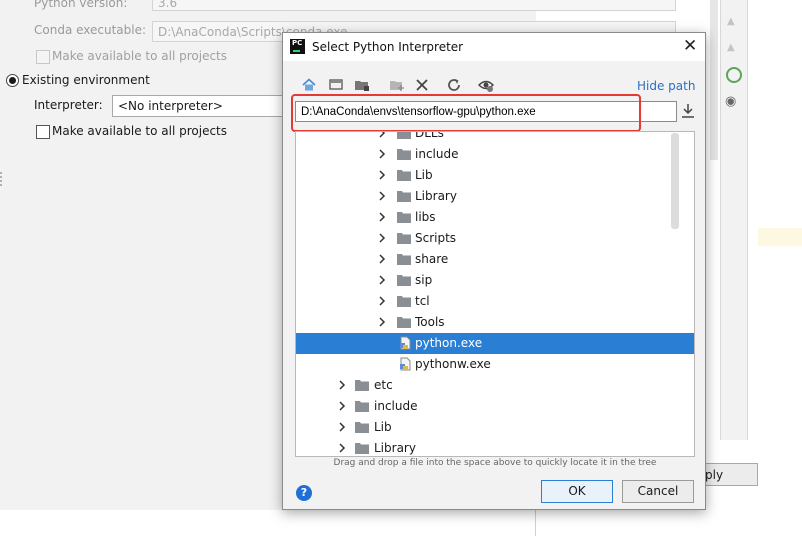 This screenshot has height=536, width=802. I want to click on make-available-checkbox-disabled, so click(43, 57).